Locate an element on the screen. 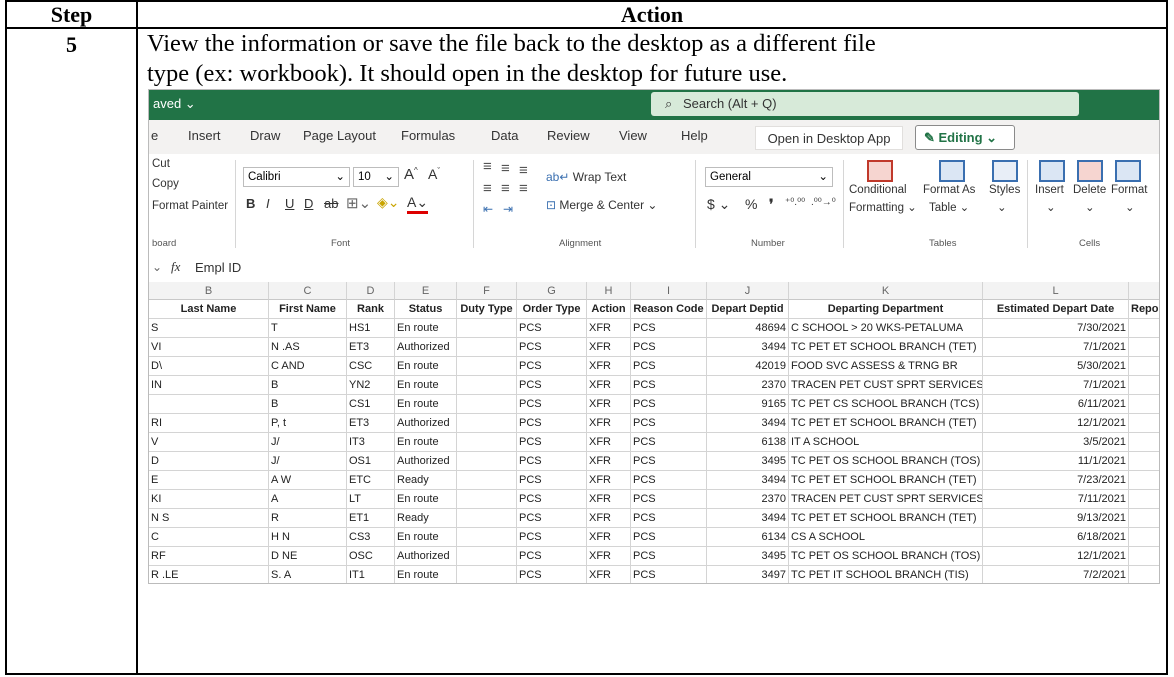  table-cell: P, t is located at coordinates (308, 423).